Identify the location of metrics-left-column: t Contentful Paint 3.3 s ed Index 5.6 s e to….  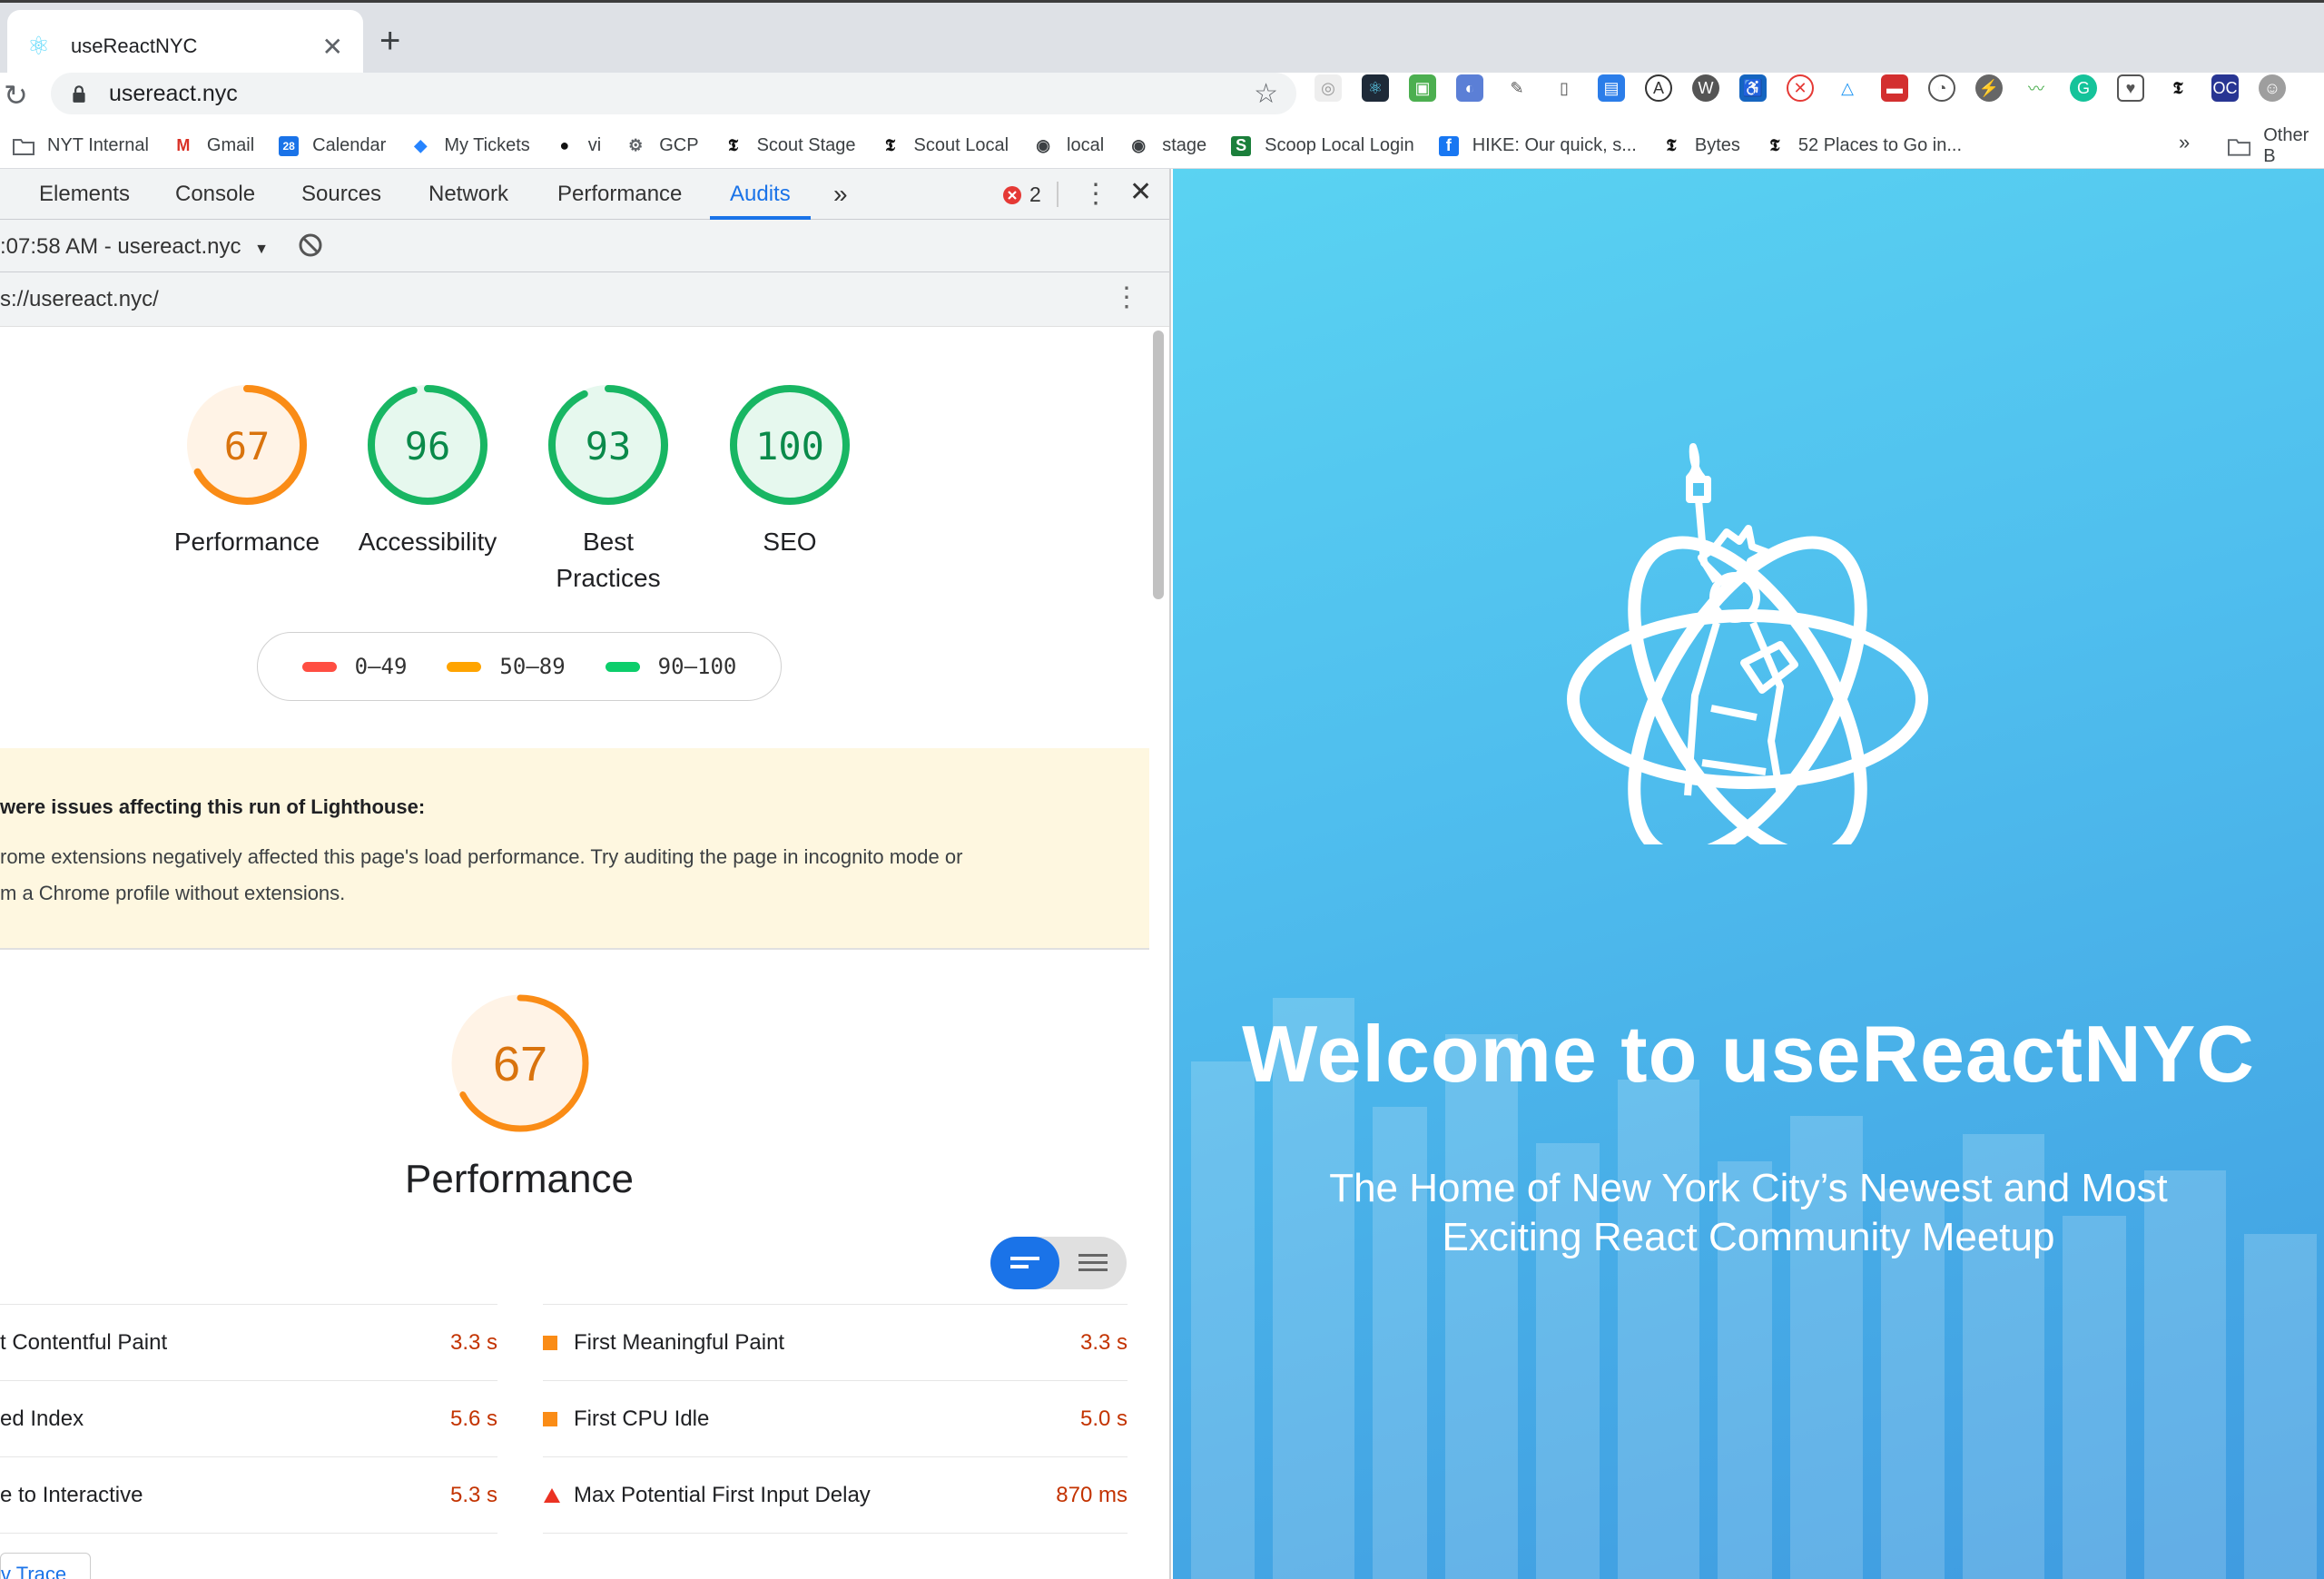
(248, 1419).